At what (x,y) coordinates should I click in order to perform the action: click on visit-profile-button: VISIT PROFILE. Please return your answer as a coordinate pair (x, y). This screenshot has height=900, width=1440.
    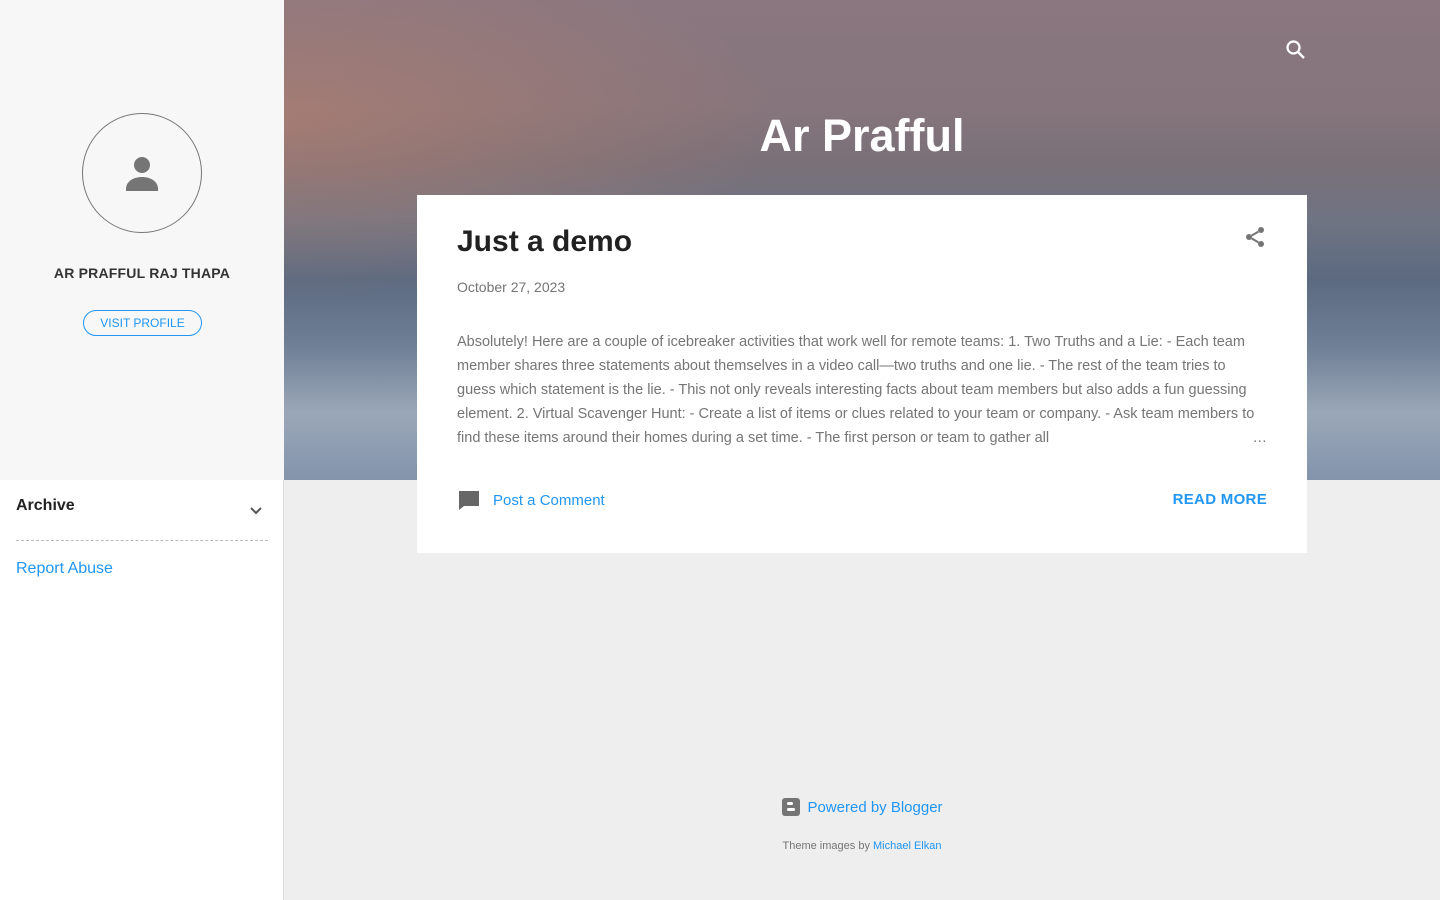
    Looking at the image, I should click on (142, 323).